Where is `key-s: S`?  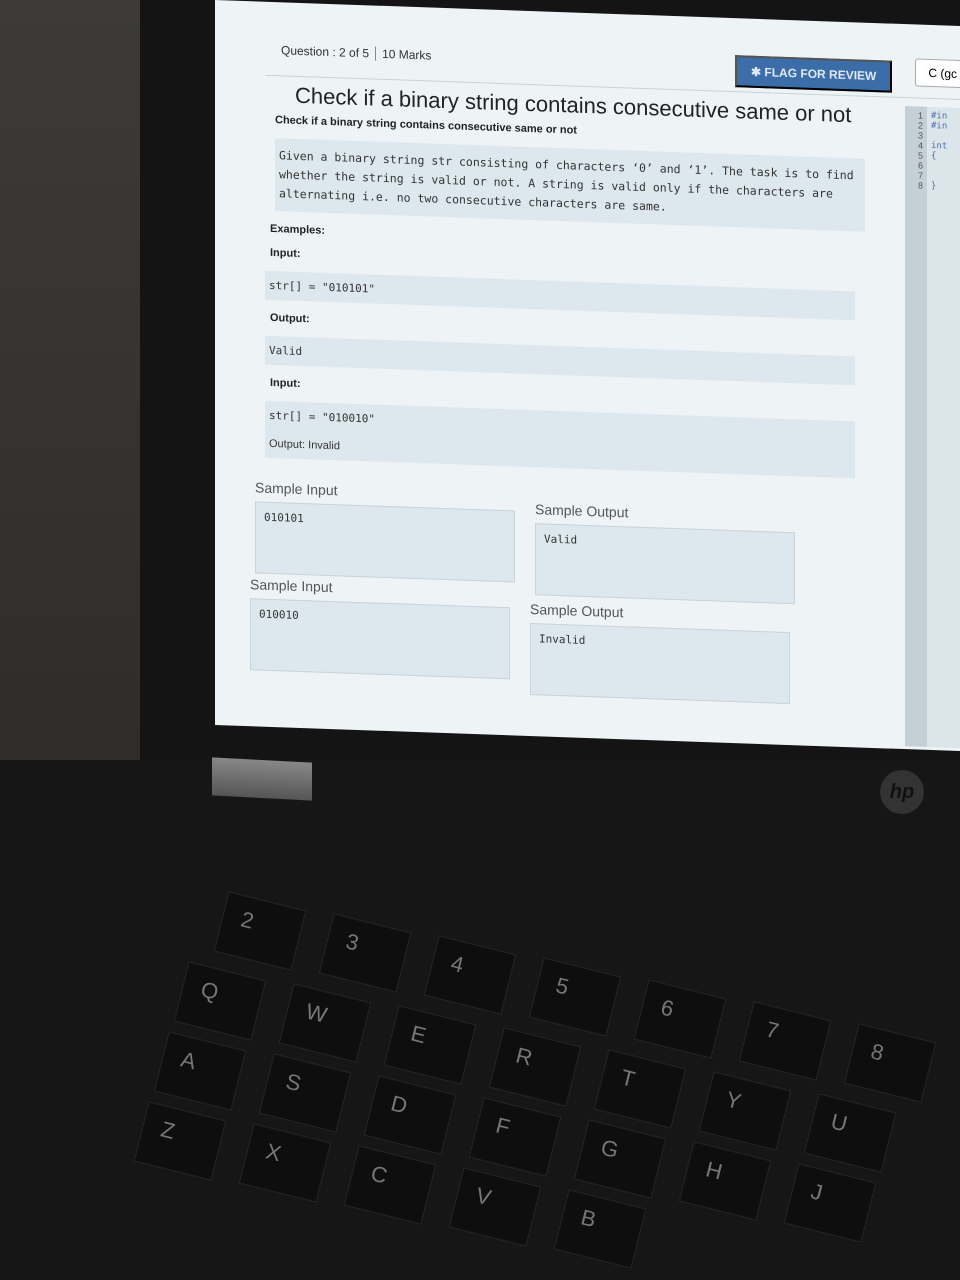 key-s: S is located at coordinates (305, 1093).